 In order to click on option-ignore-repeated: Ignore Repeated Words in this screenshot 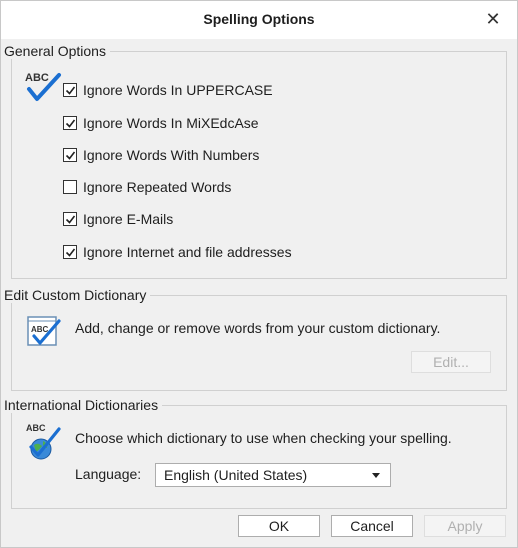, I will do `click(147, 187)`.